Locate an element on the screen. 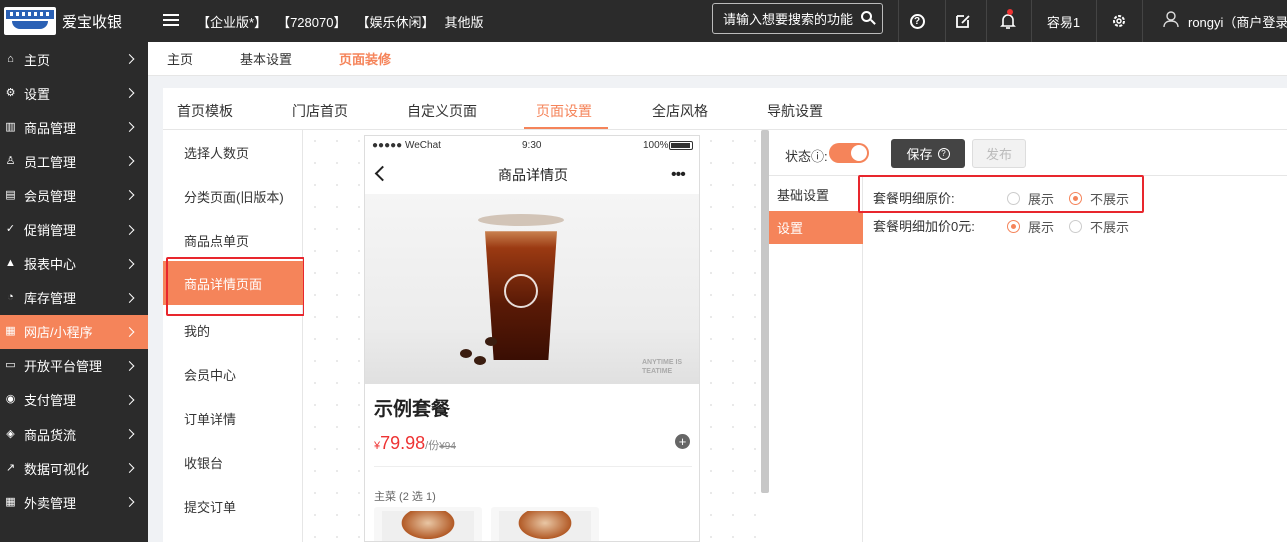 This screenshot has height=542, width=1287. tab-nav-settings: 导航设置 is located at coordinates (795, 111).